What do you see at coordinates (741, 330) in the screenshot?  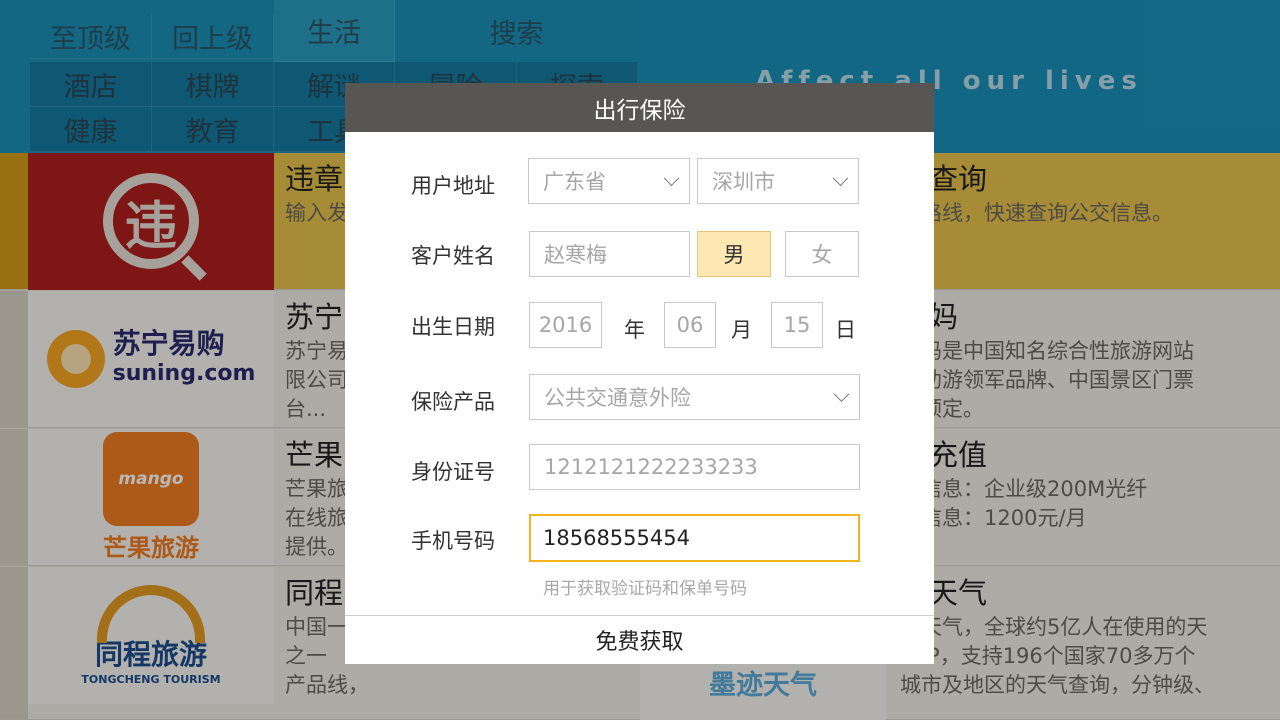 I see `month-unit: 月` at bounding box center [741, 330].